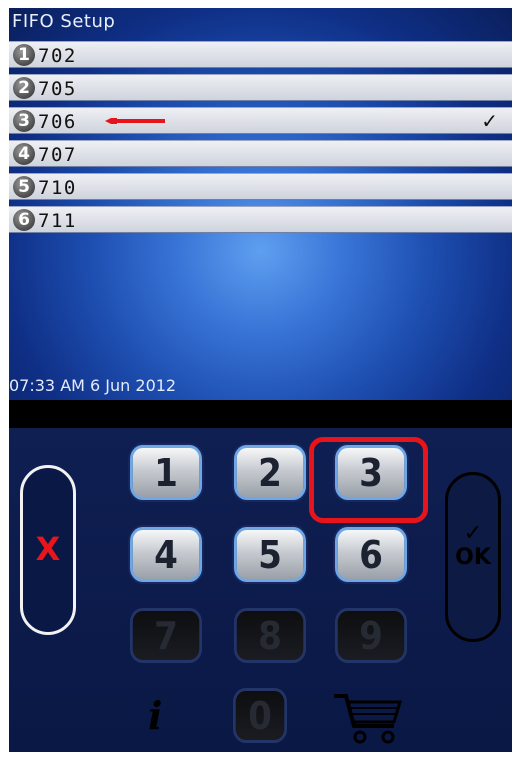 Image resolution: width=521 pixels, height=759 pixels. Describe the element at coordinates (473, 533) in the screenshot. I see `ok-check-icon: ✓` at that location.